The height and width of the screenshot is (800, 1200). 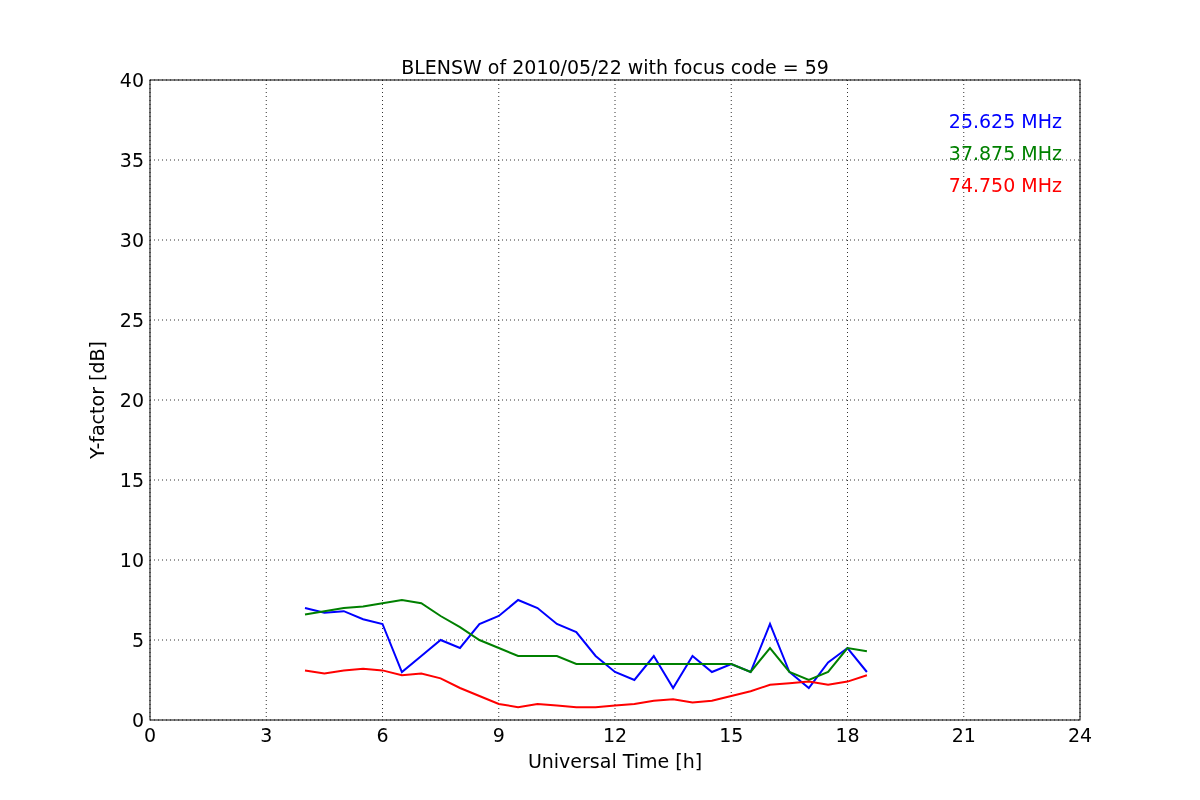 What do you see at coordinates (131, 160) in the screenshot?
I see `y-tick-label: 35` at bounding box center [131, 160].